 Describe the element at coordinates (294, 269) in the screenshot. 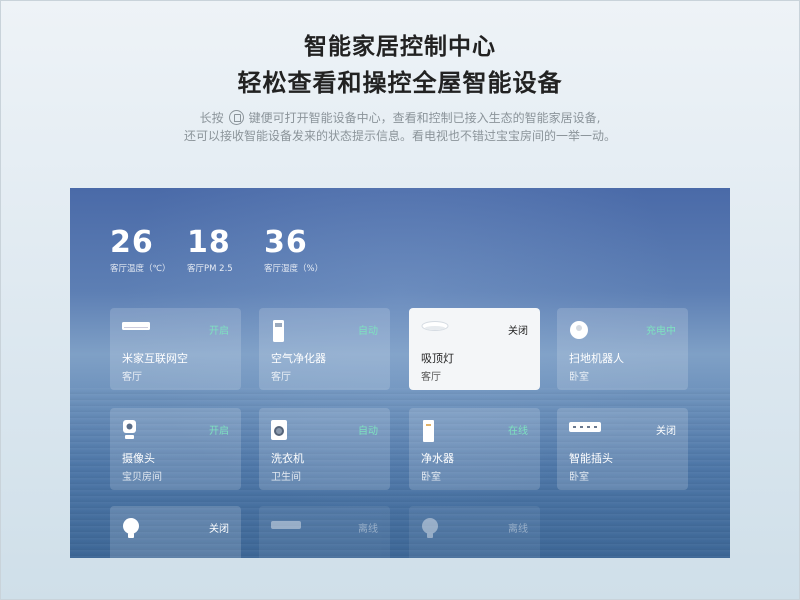

I see `stat-humidity-label: 客厅湿度（%）` at that location.